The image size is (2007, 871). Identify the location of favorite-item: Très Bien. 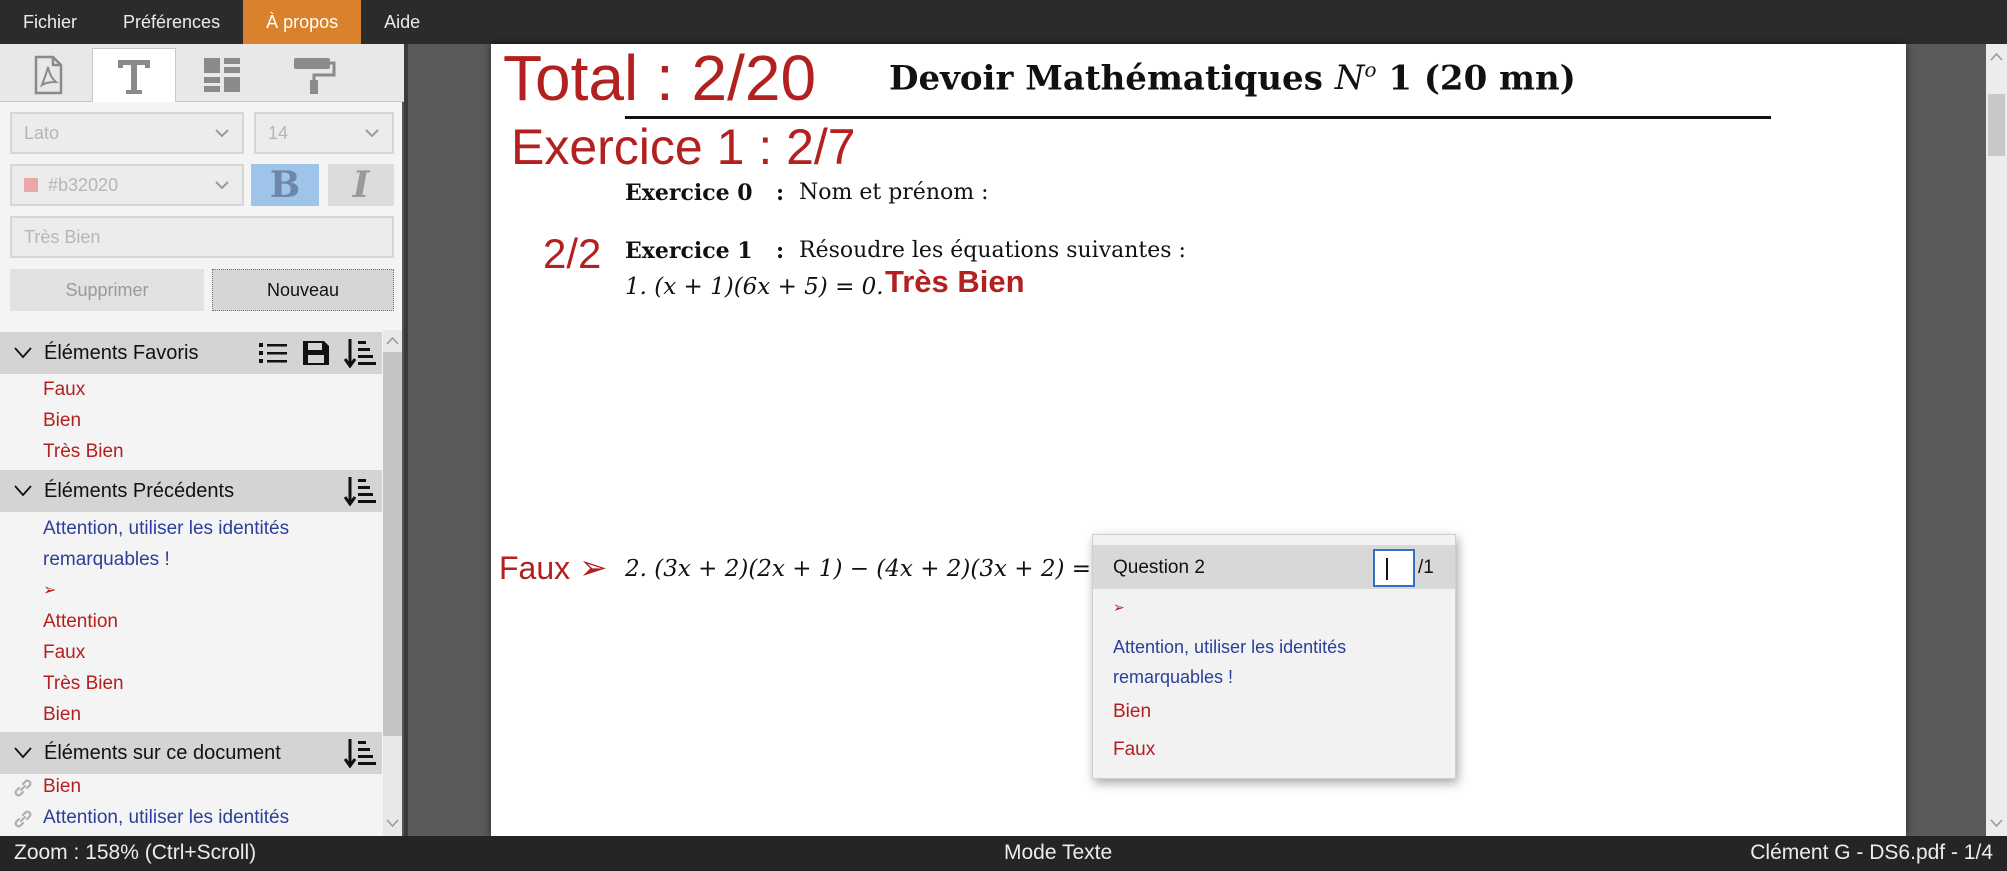
(83, 451).